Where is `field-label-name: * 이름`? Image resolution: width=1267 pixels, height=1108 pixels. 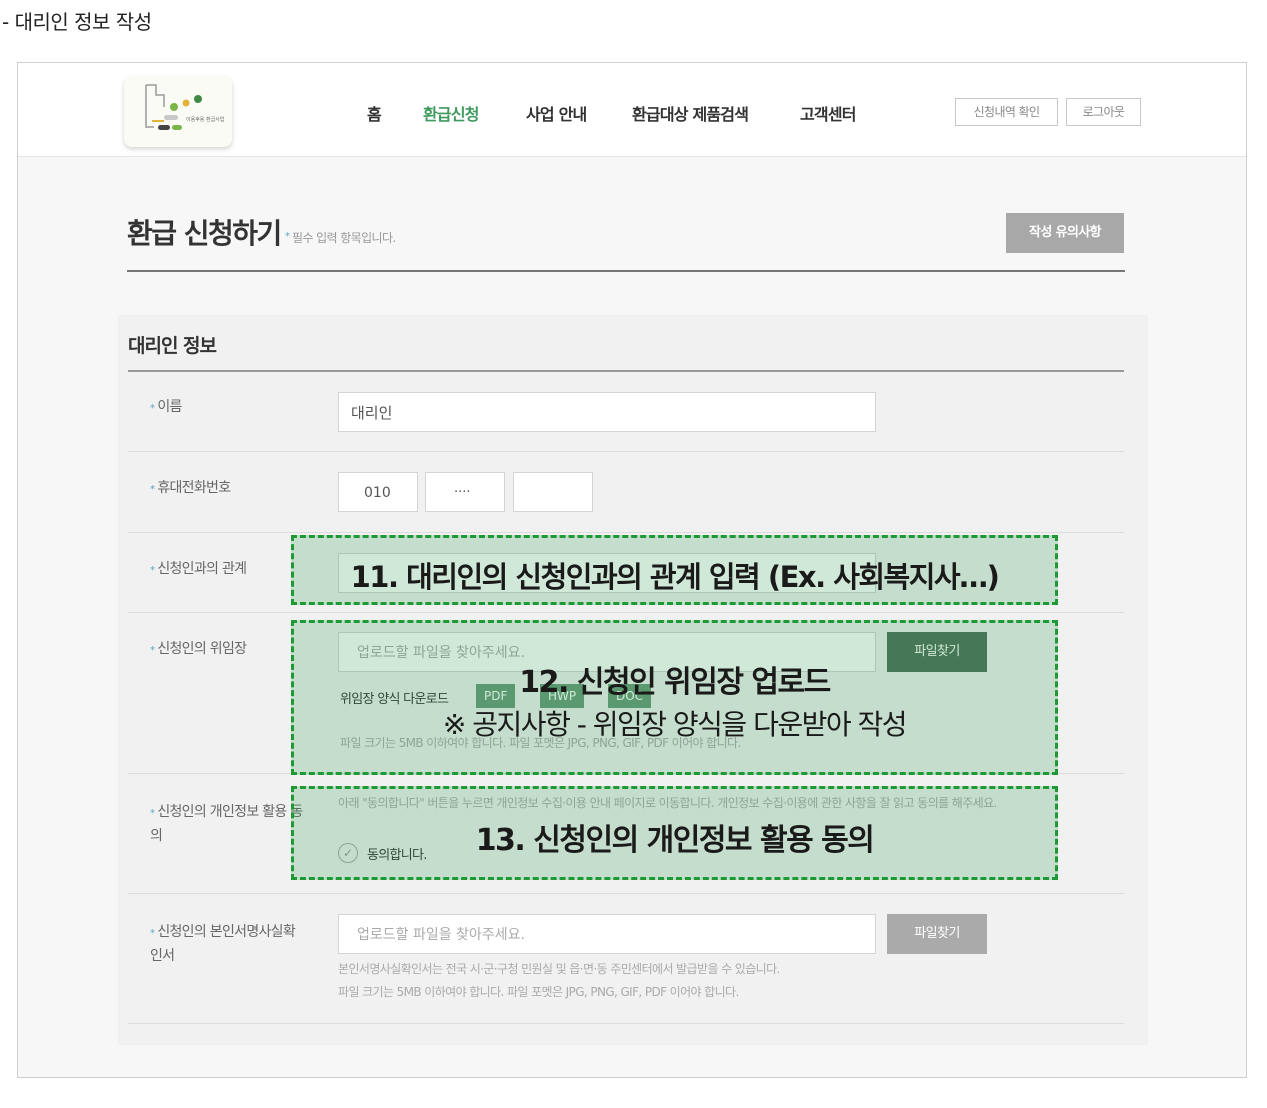
field-label-name: * 이름 is located at coordinates (166, 408).